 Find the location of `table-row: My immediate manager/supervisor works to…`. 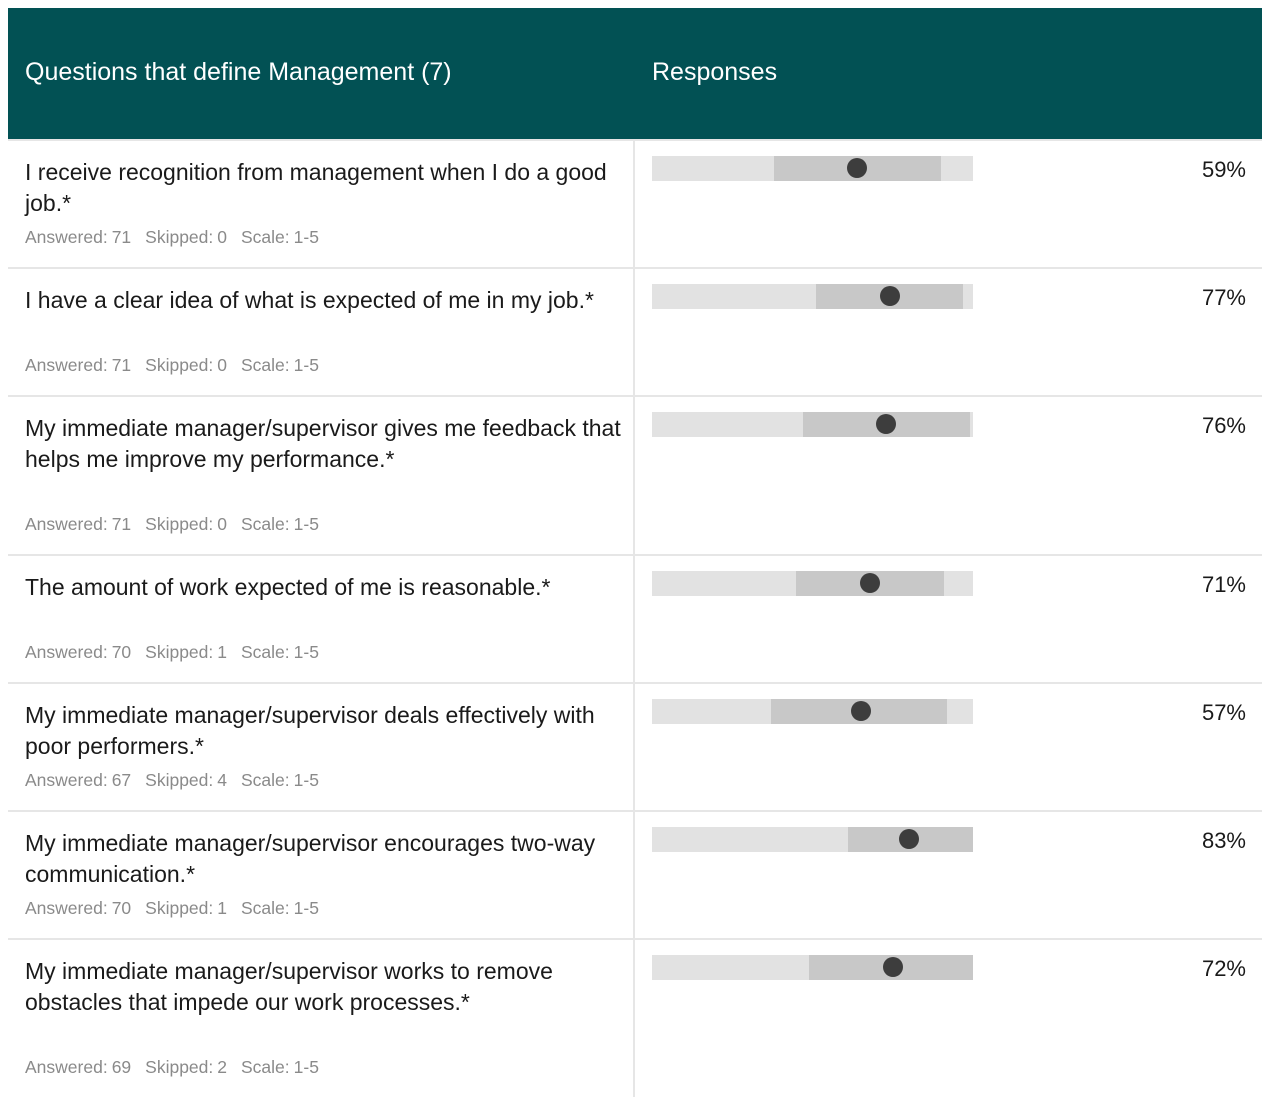

table-row: My immediate manager/supervisor works to… is located at coordinates (635, 1017).